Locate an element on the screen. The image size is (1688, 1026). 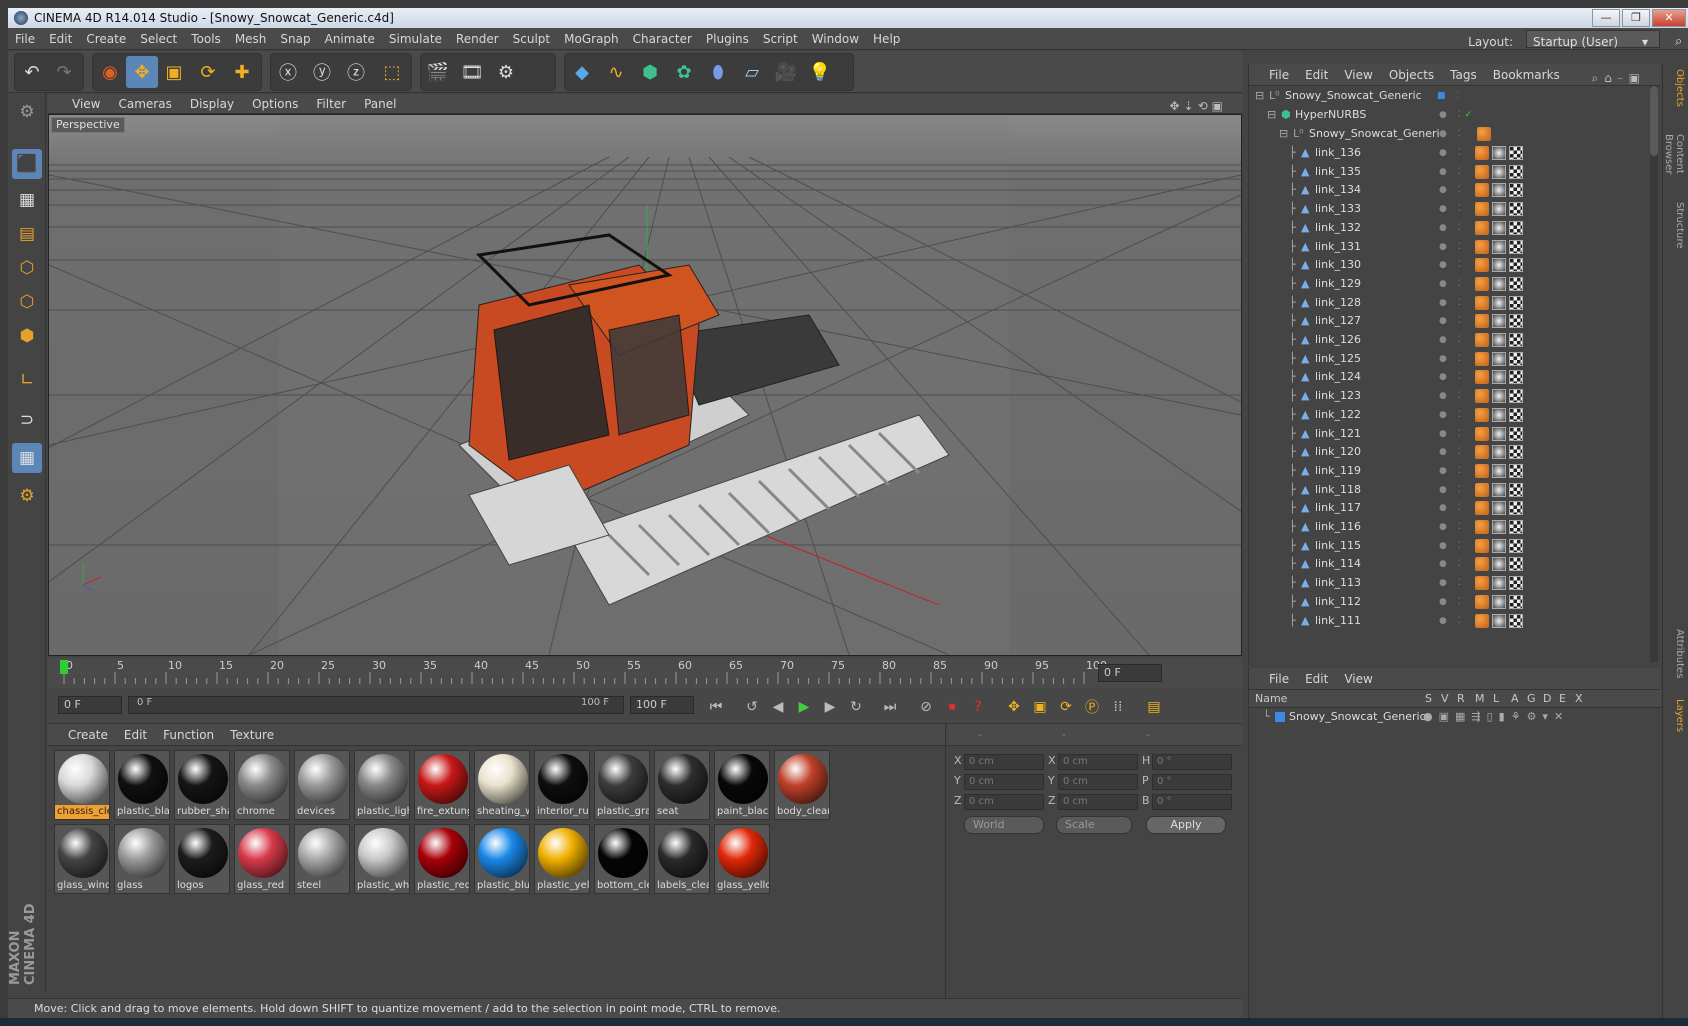
move-tool-icon: ✥ is located at coordinates (142, 72).